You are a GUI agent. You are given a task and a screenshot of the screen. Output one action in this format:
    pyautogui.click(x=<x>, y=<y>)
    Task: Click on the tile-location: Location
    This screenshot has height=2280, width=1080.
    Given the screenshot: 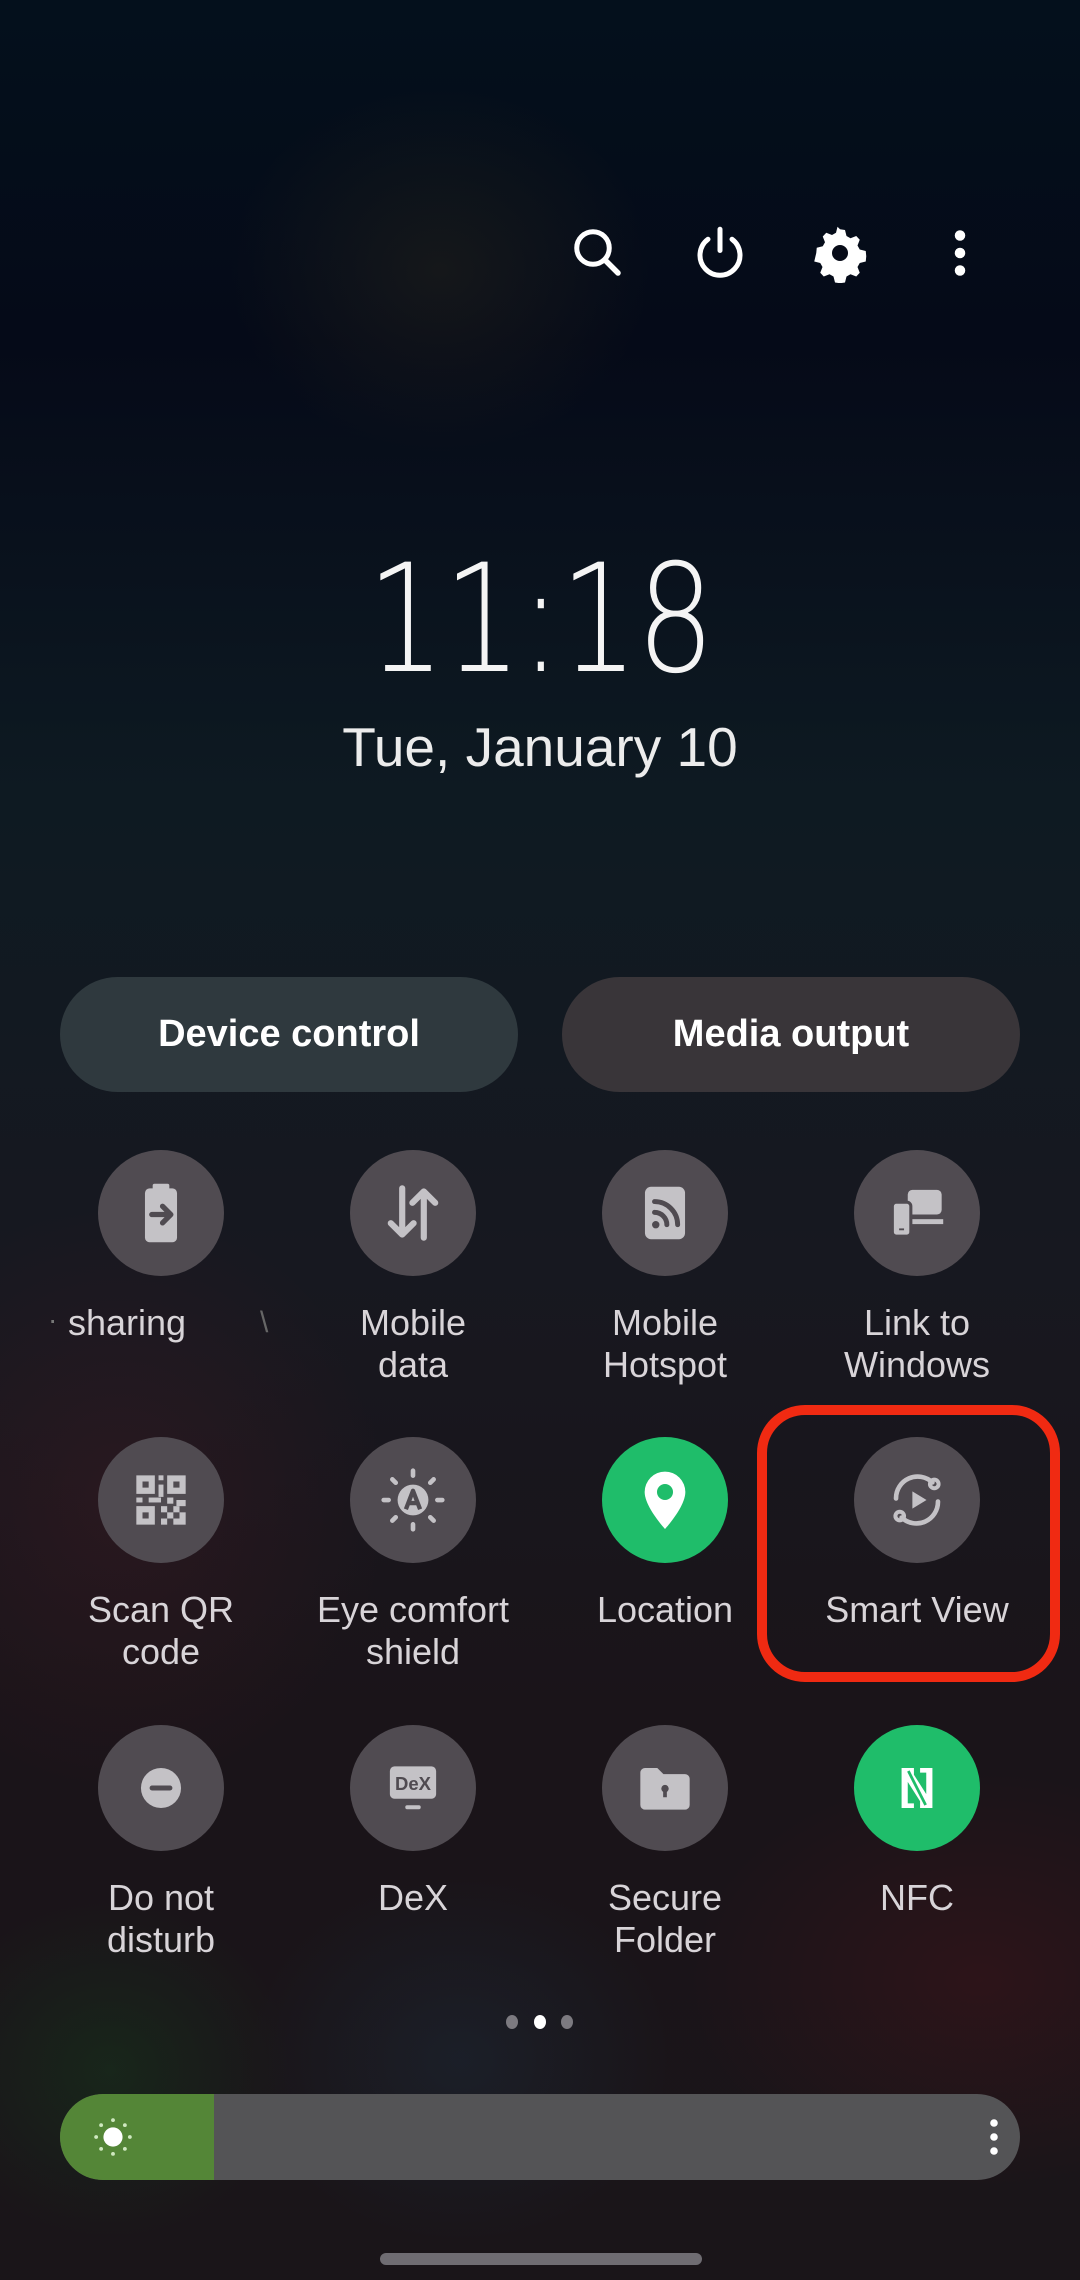 What is the action you would take?
    pyautogui.click(x=665, y=1534)
    